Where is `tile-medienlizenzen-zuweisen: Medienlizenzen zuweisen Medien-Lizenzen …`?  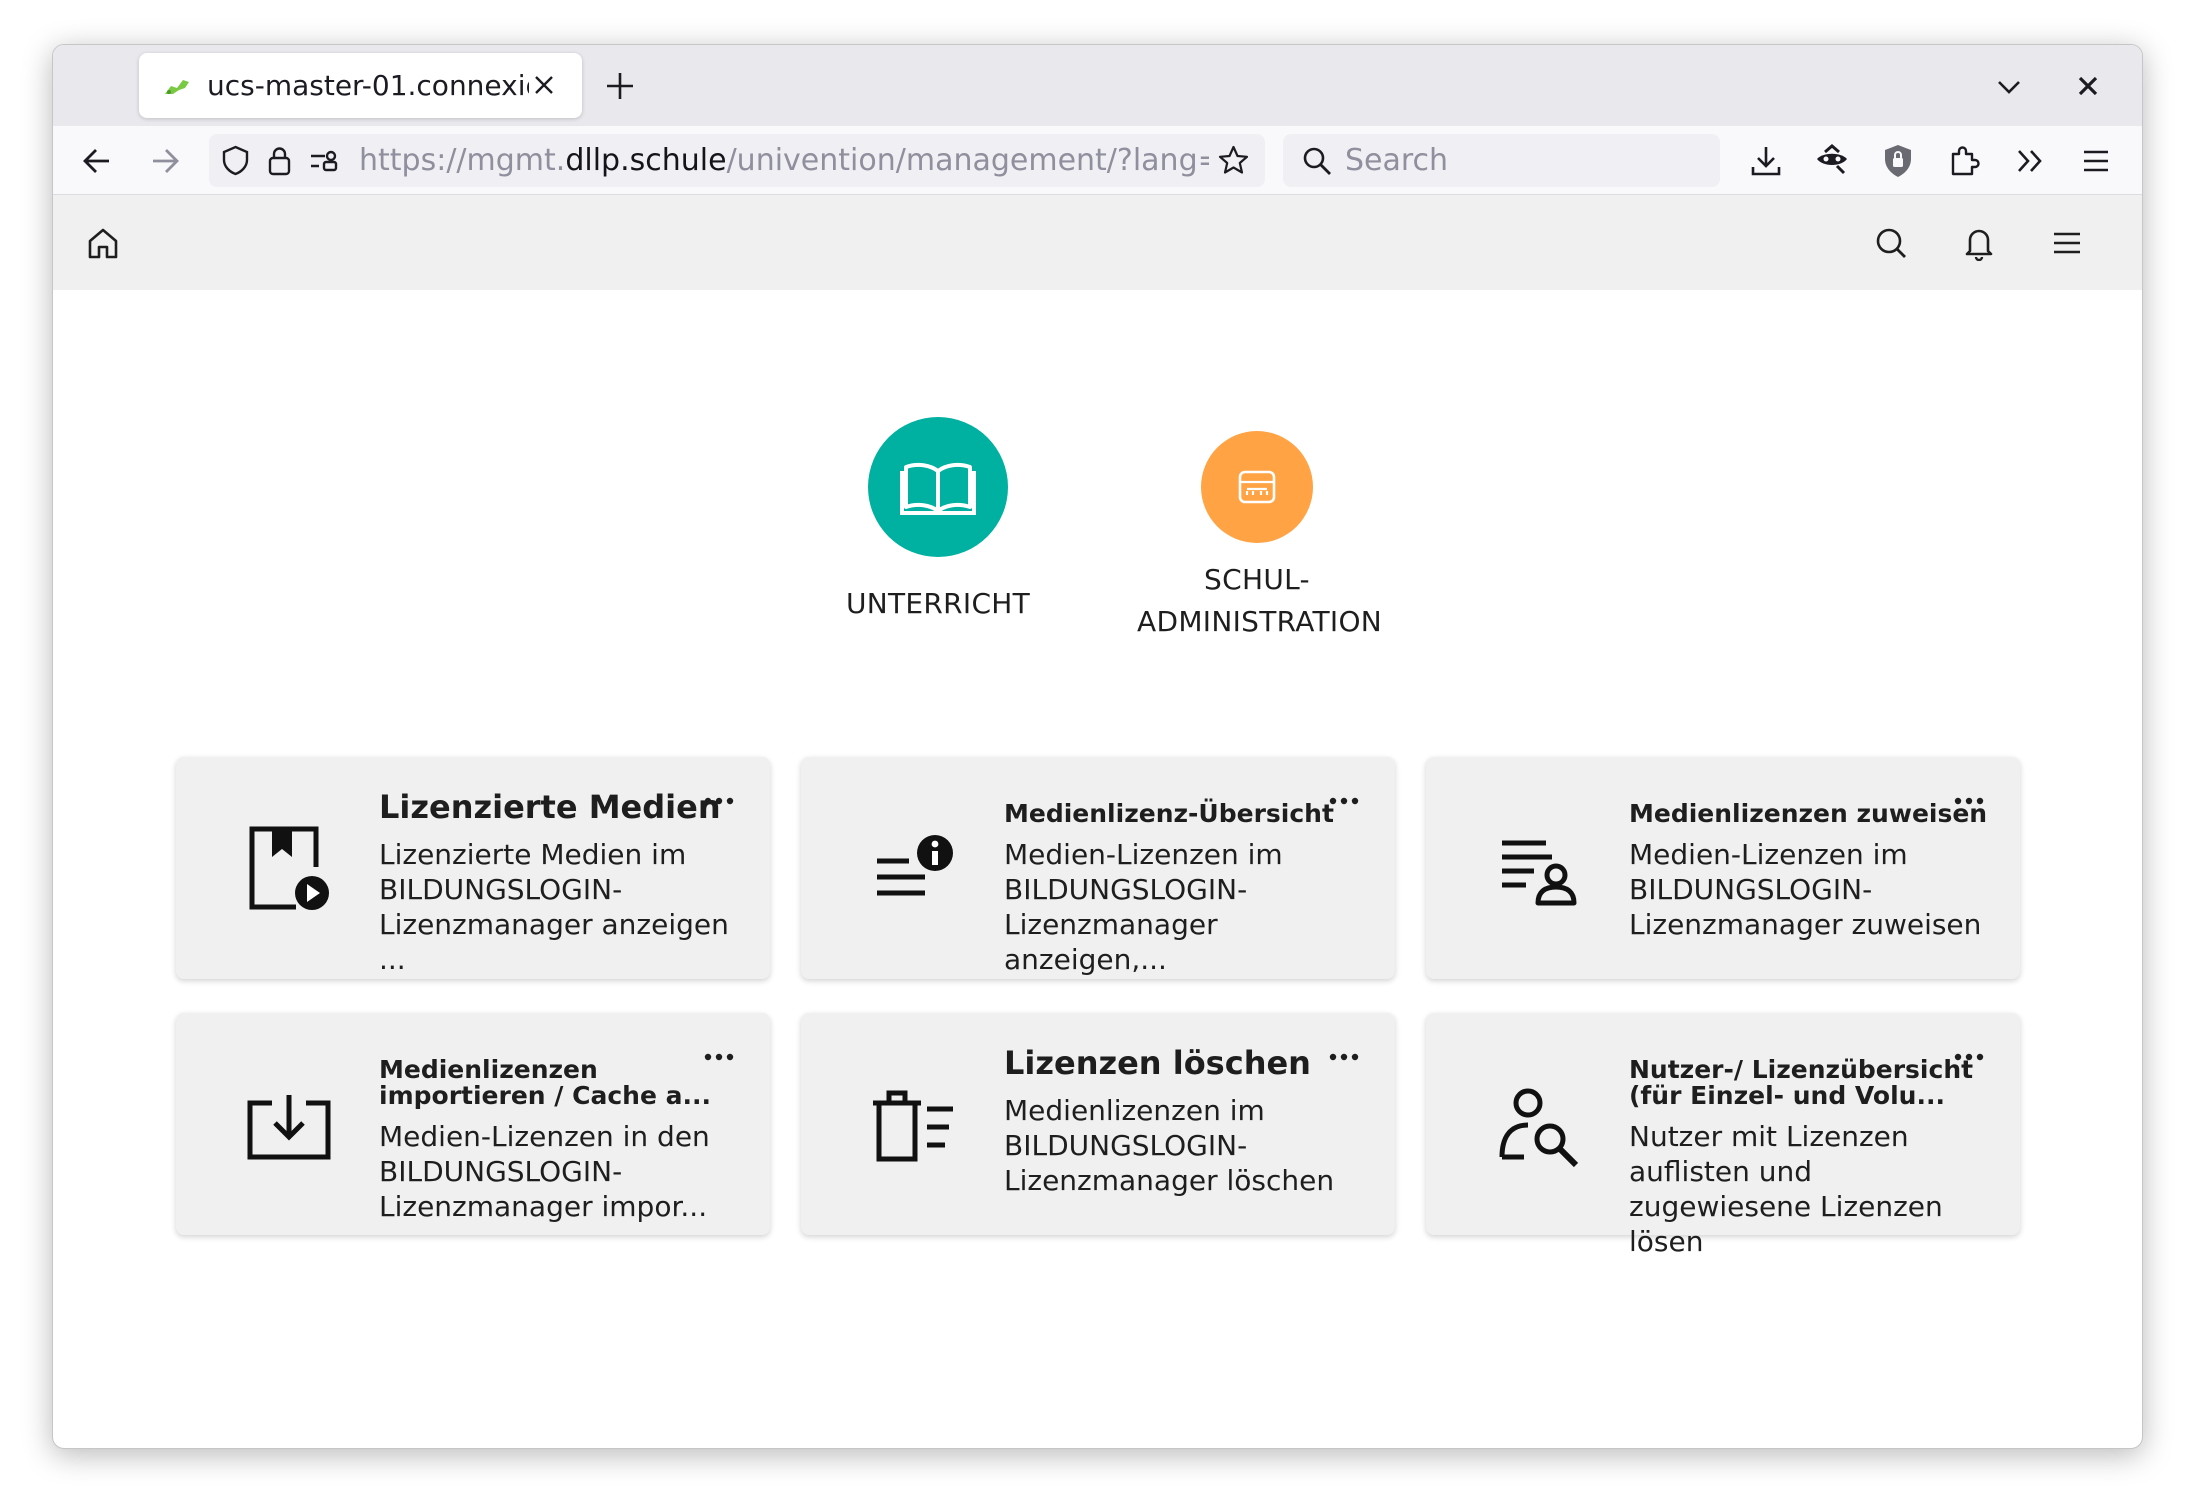 tile-medienlizenzen-zuweisen: Medienlizenzen zuweisen Medien-Lizenzen … is located at coordinates (1723, 868).